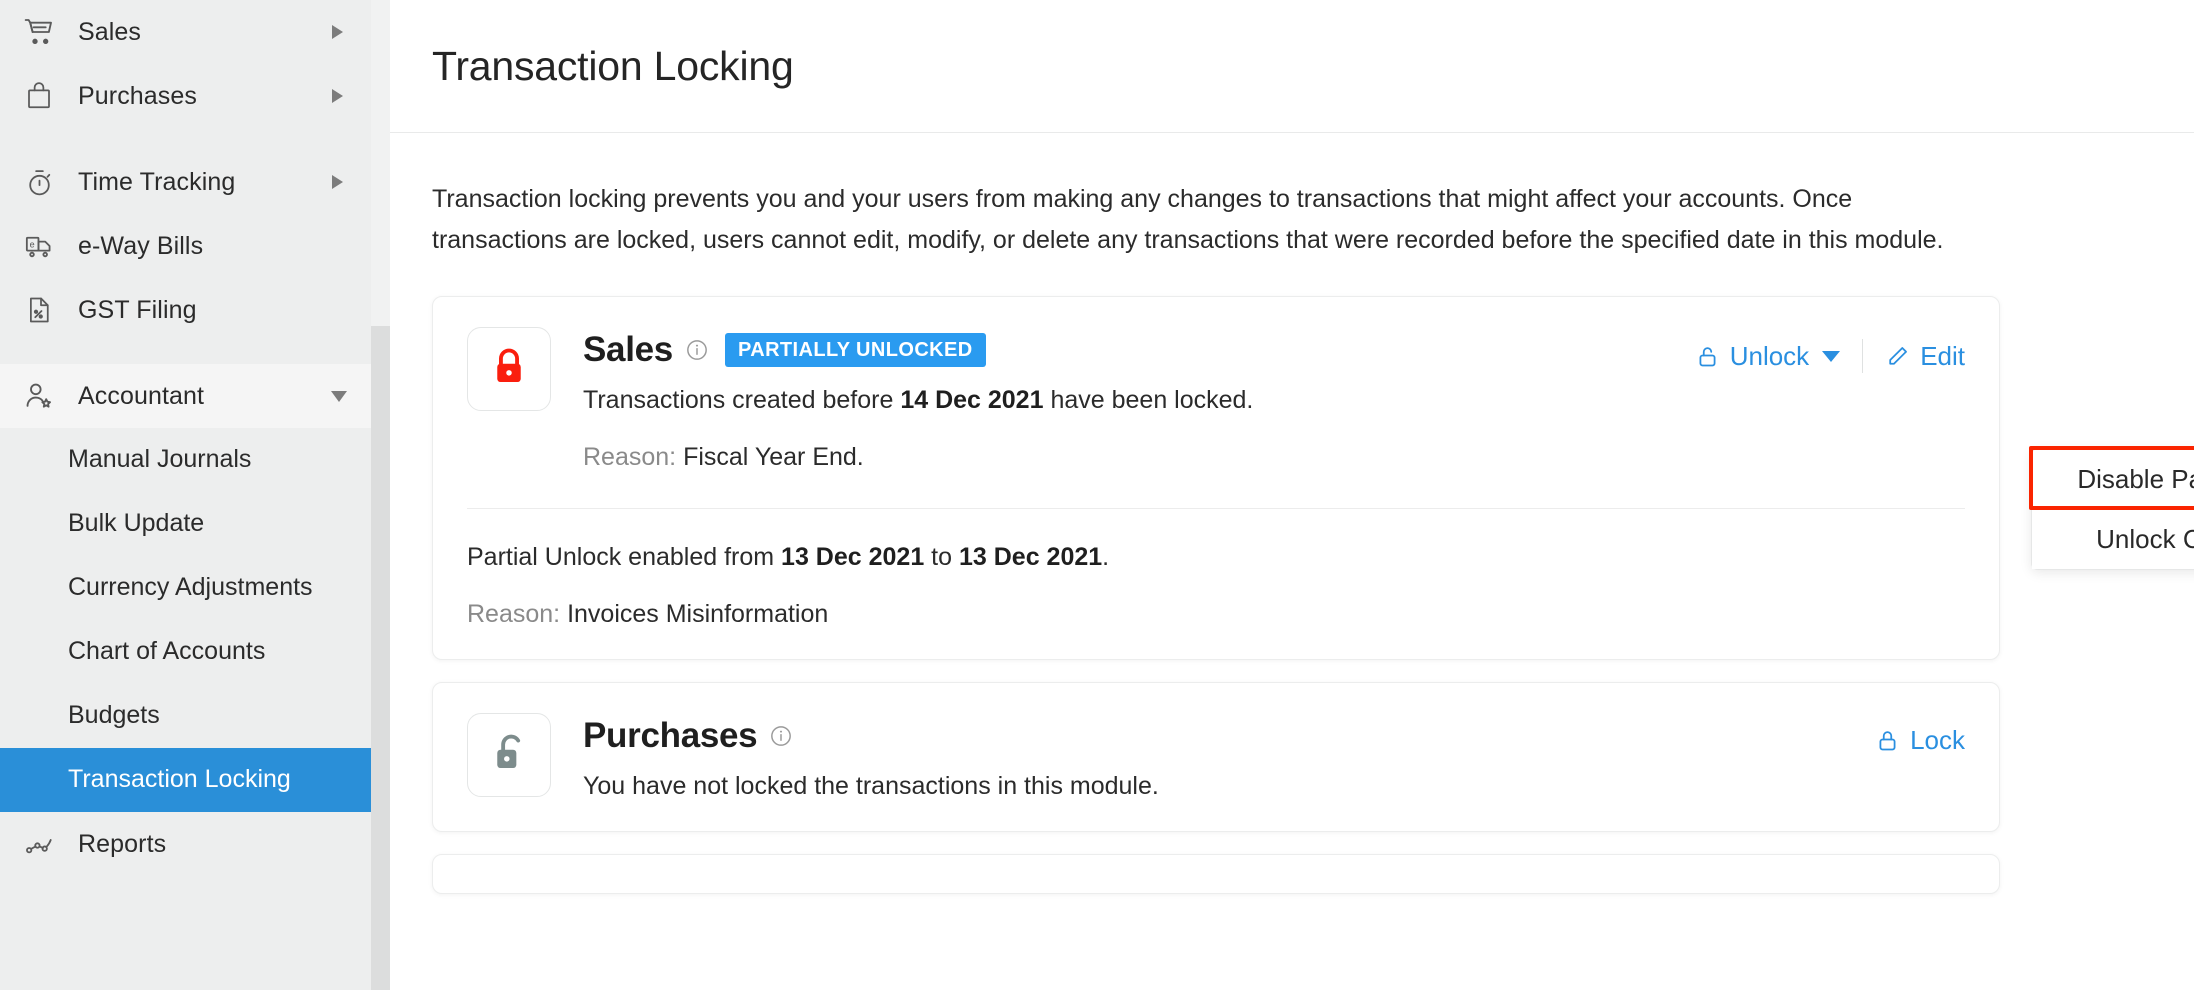  What do you see at coordinates (514, 614) in the screenshot?
I see `partial-reason-label: Reason:` at bounding box center [514, 614].